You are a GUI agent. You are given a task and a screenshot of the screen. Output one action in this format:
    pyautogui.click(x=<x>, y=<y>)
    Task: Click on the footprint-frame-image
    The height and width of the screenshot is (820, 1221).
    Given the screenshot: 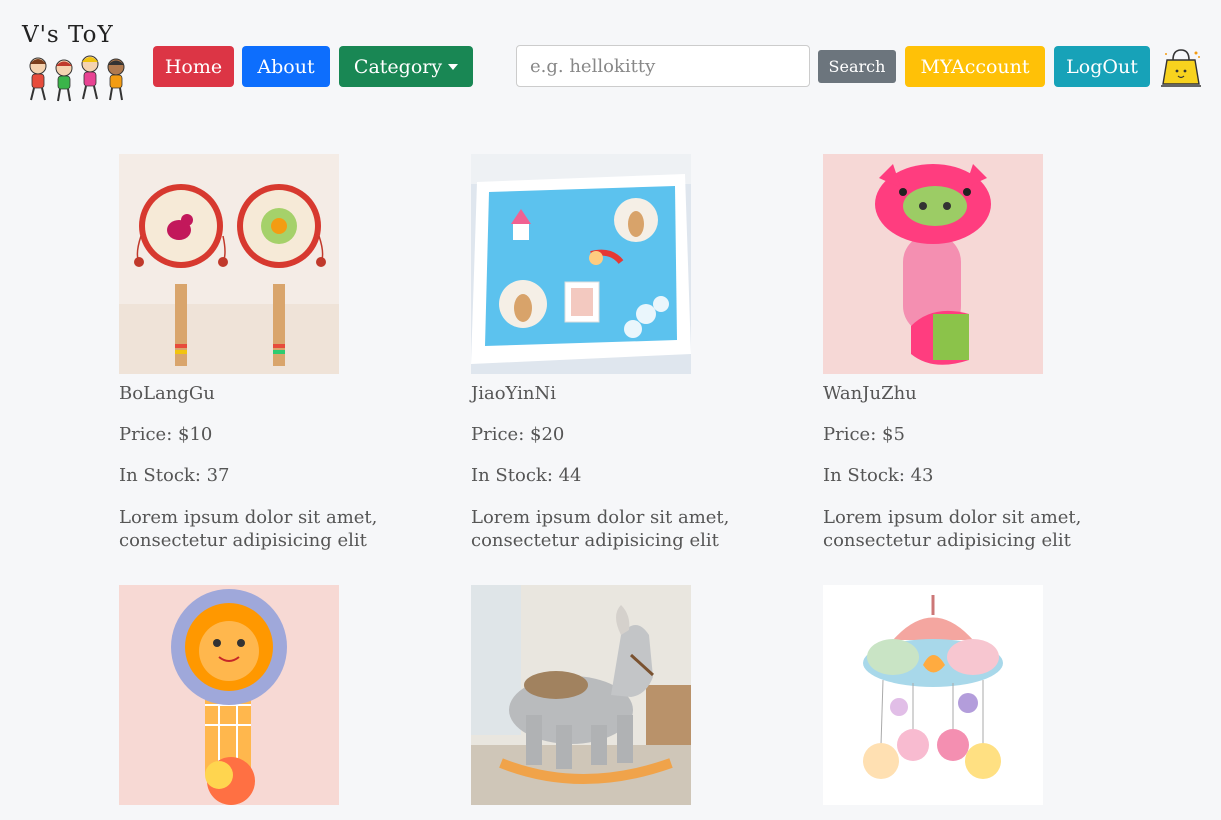 What is the action you would take?
    pyautogui.click(x=581, y=264)
    